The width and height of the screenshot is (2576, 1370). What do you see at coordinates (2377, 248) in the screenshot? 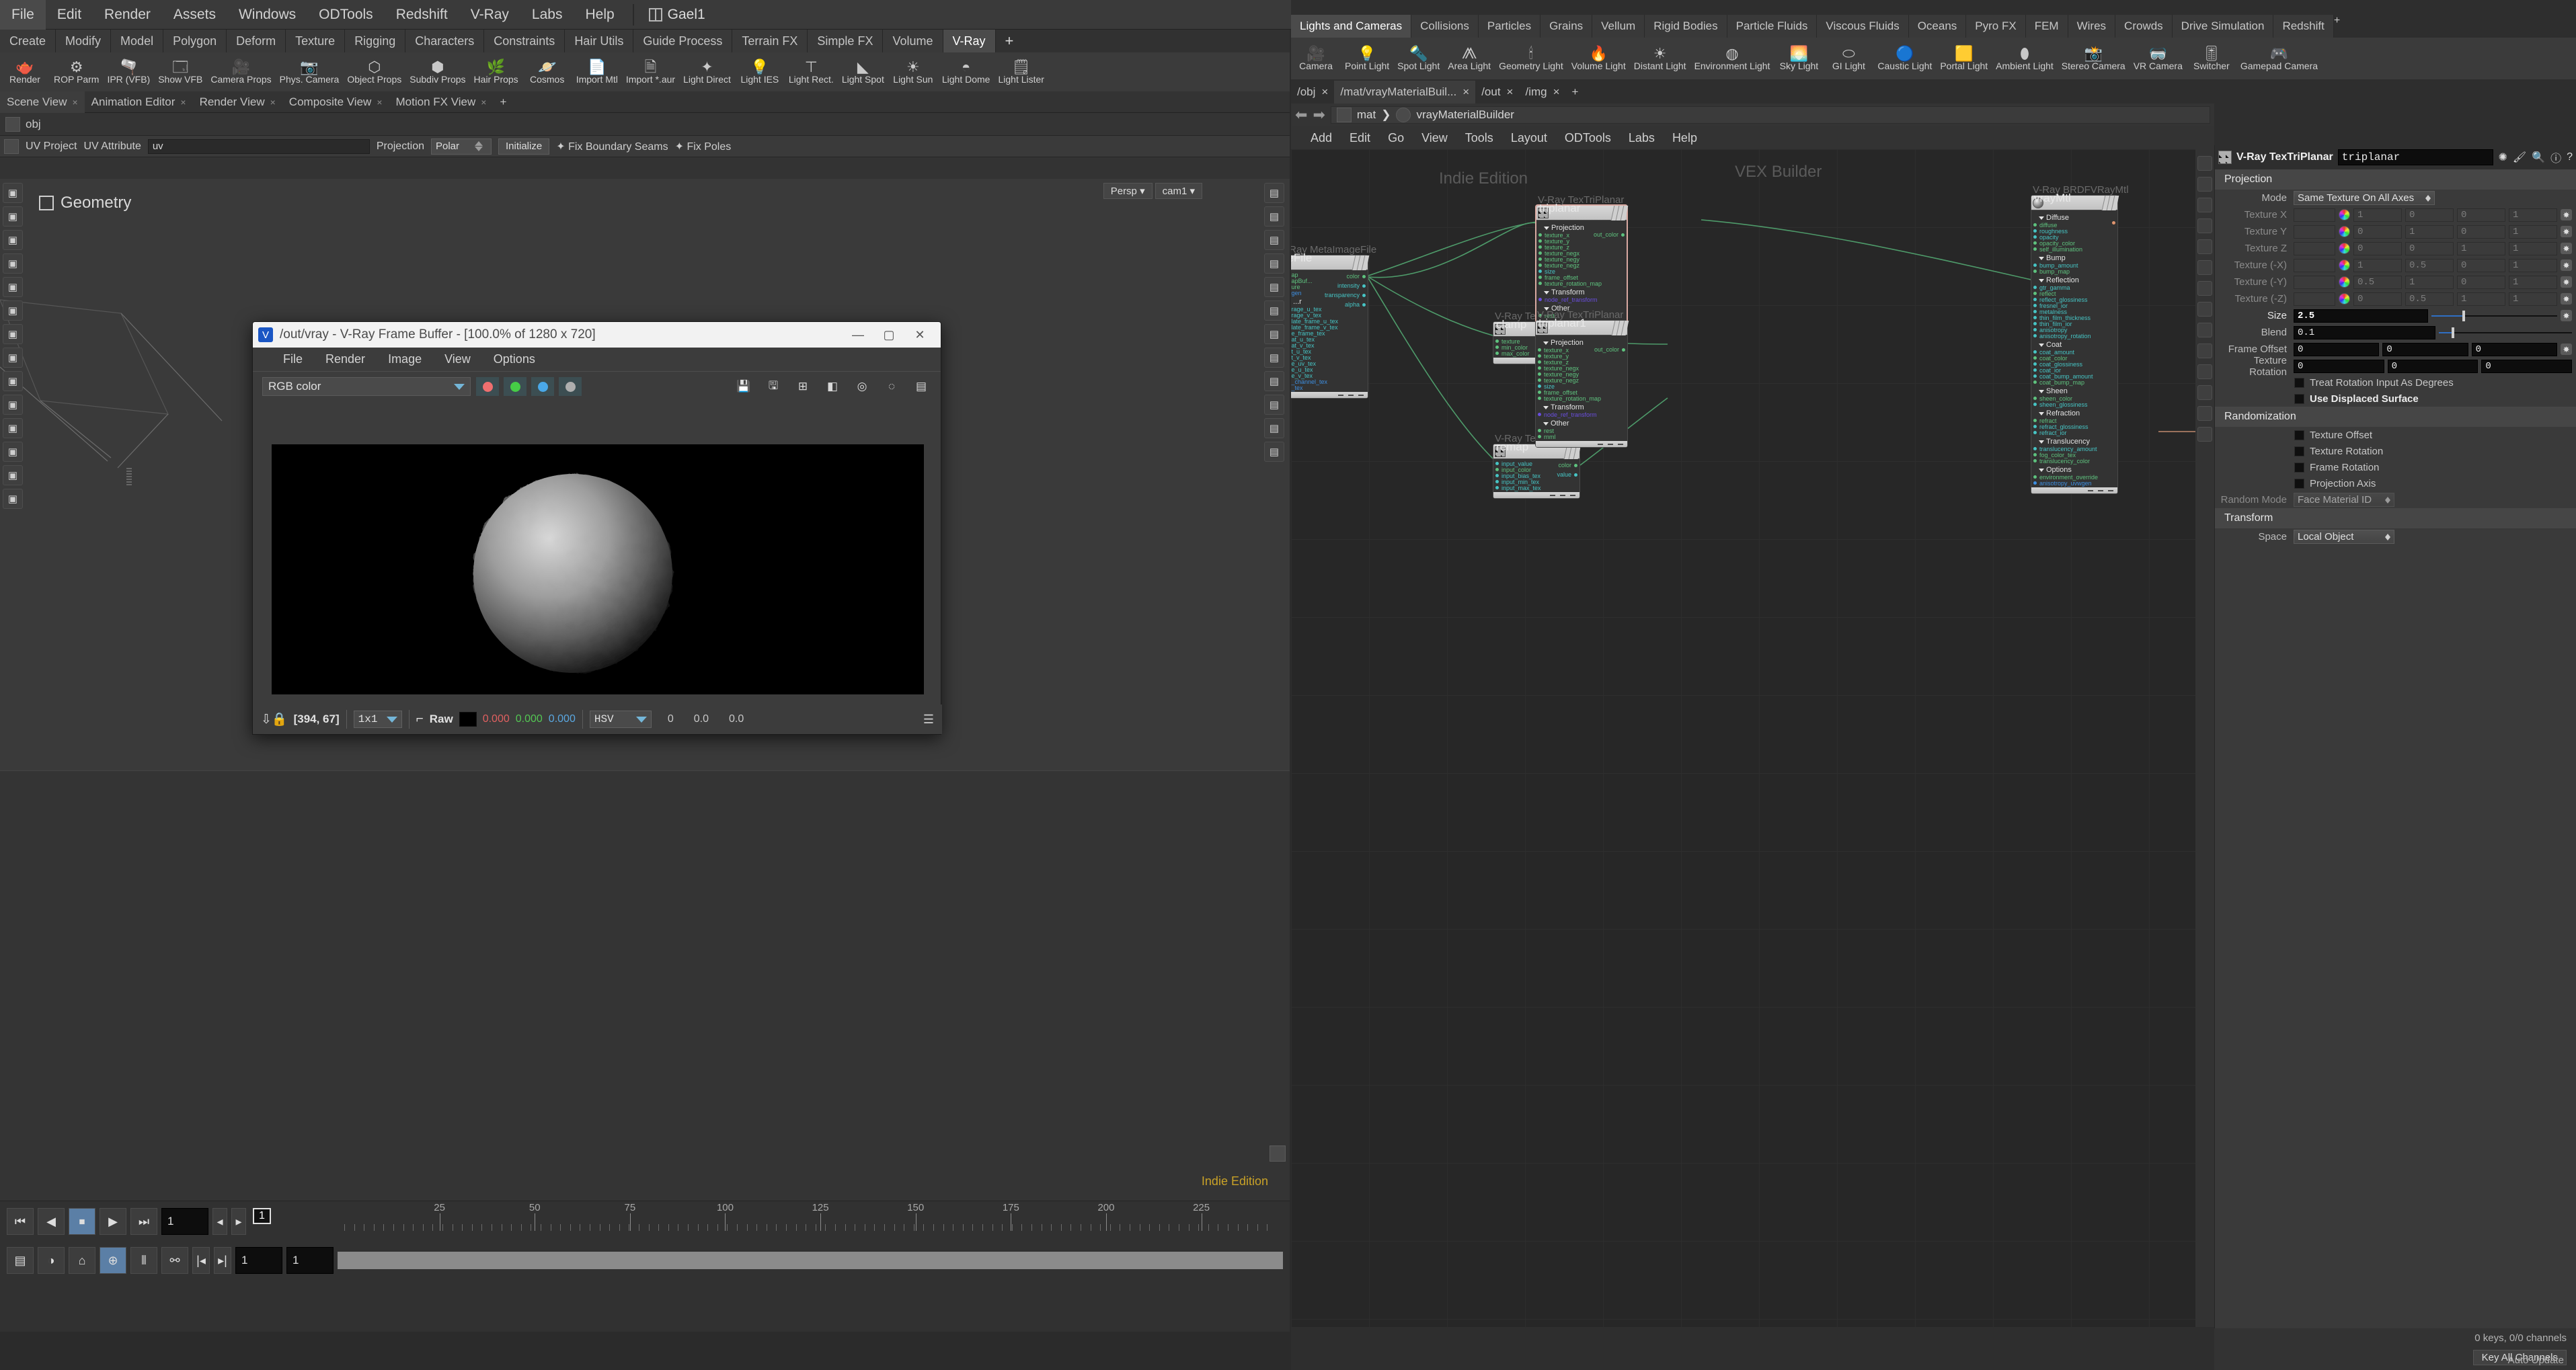
I see `texture-value-field: 0` at bounding box center [2377, 248].